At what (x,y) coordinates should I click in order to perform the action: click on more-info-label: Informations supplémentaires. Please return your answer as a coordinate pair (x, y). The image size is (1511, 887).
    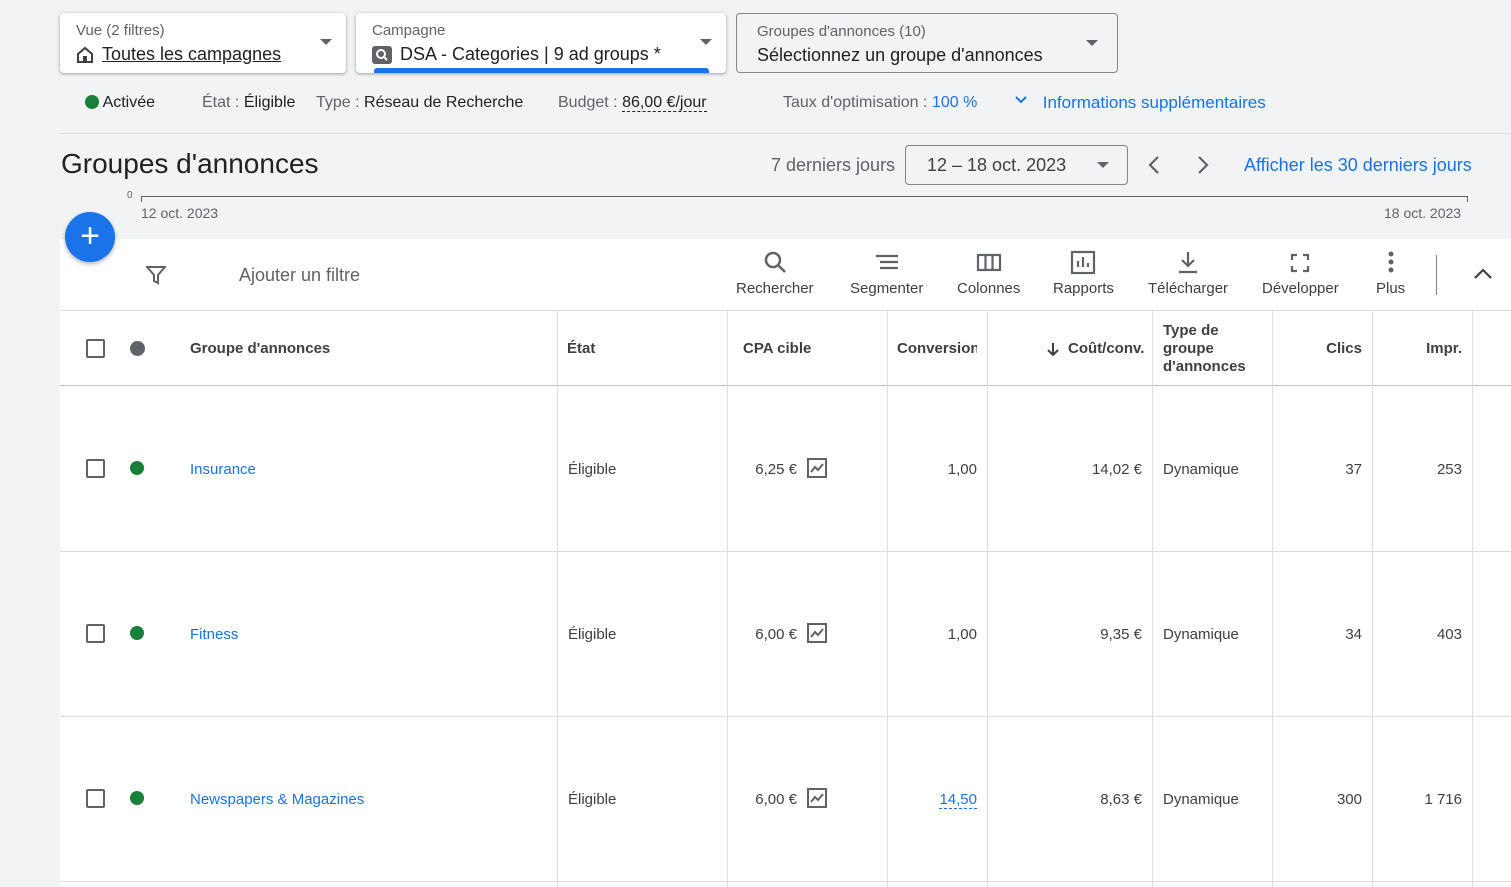
    Looking at the image, I should click on (1154, 102).